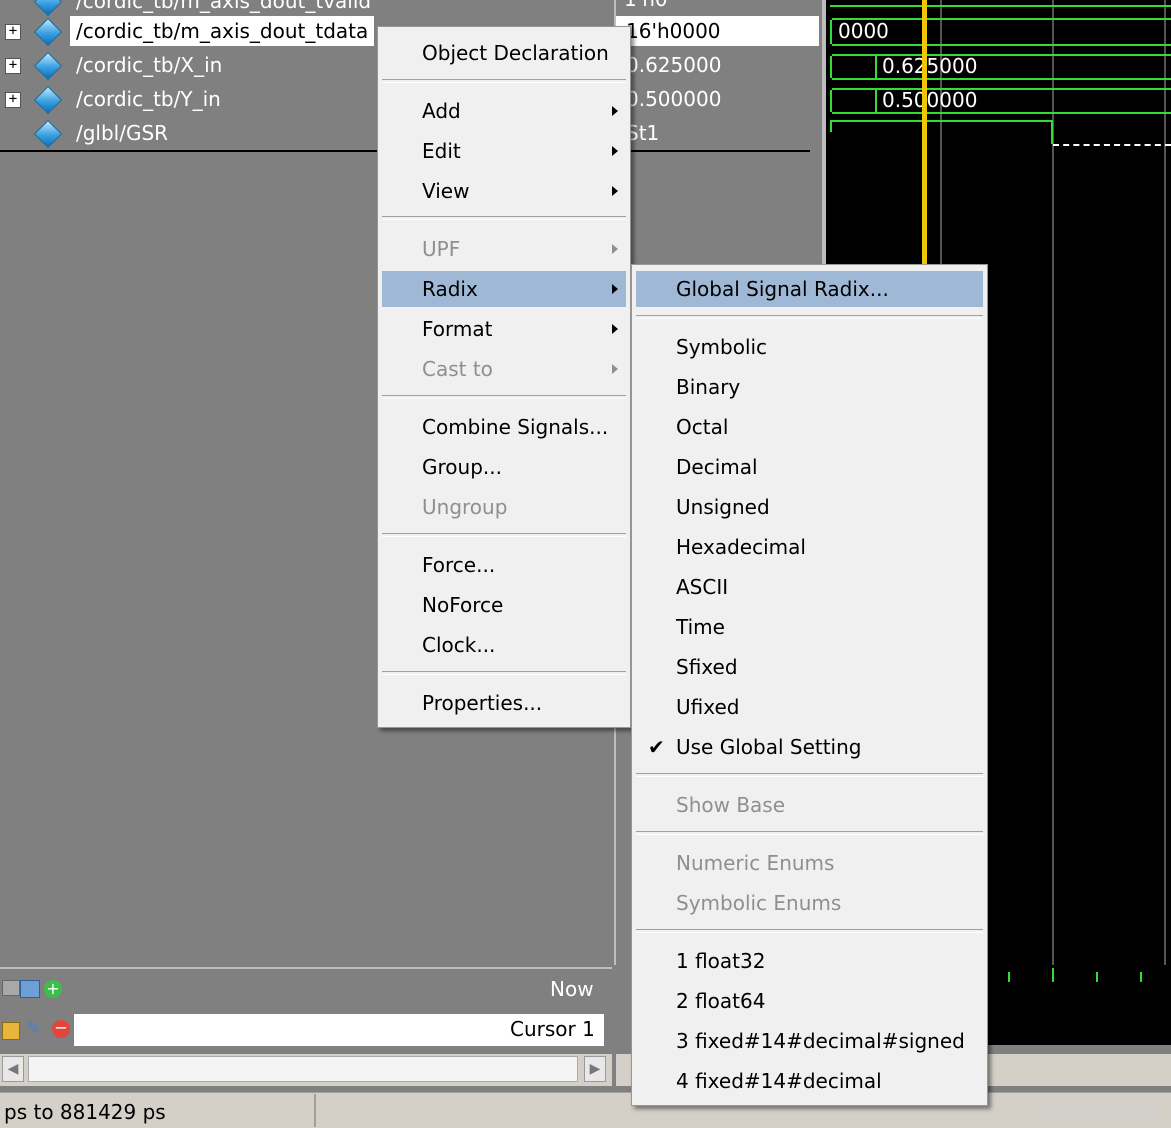 The width and height of the screenshot is (1171, 1128). I want to click on horizontal-scrollbar: ◀ ▶, so click(306, 1070).